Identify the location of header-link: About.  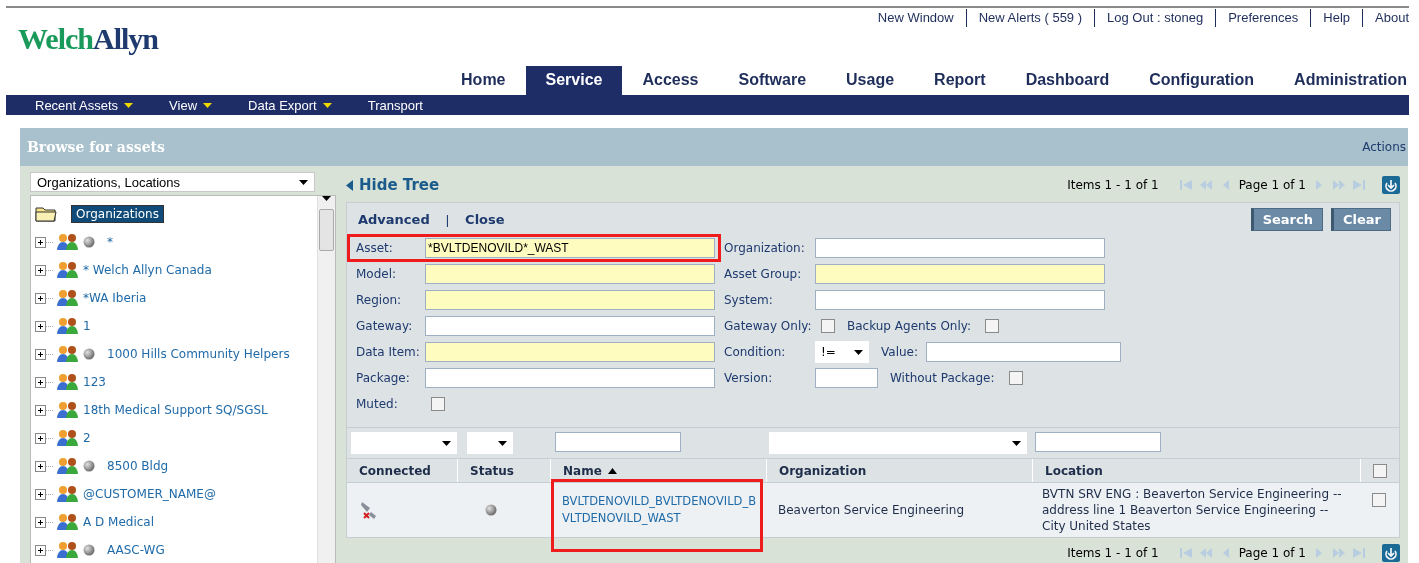
(1385, 18).